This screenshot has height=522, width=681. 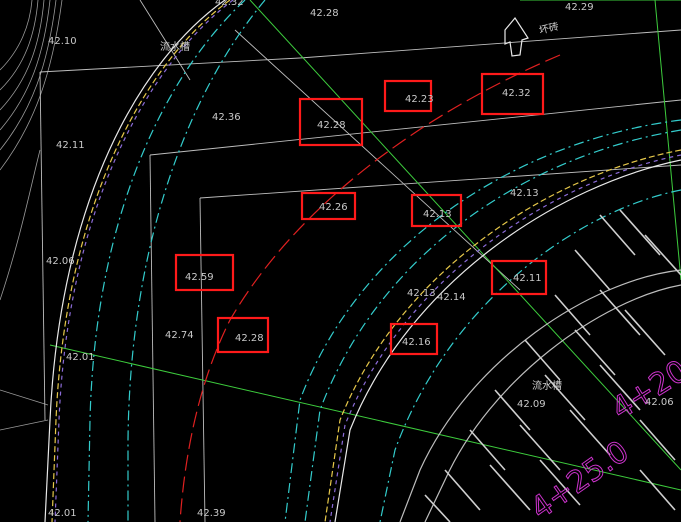 What do you see at coordinates (527, 278) in the screenshot?
I see `highlight-value: 42.11` at bounding box center [527, 278].